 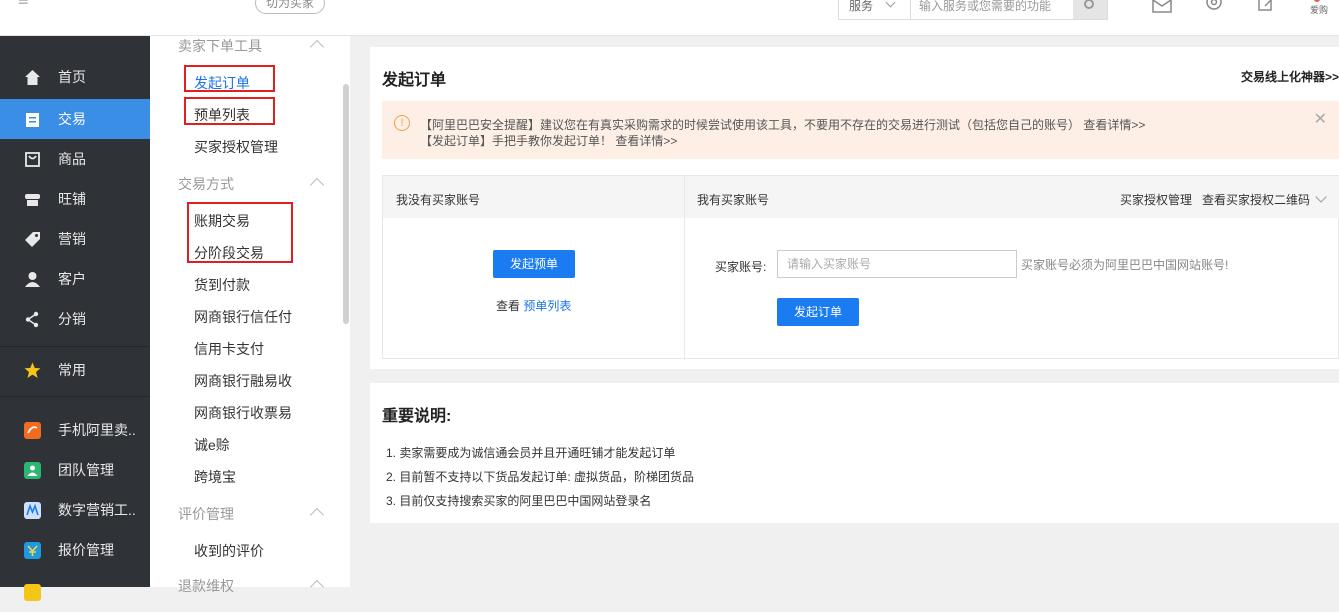 I want to click on notification-dot, so click(x=1317, y=1).